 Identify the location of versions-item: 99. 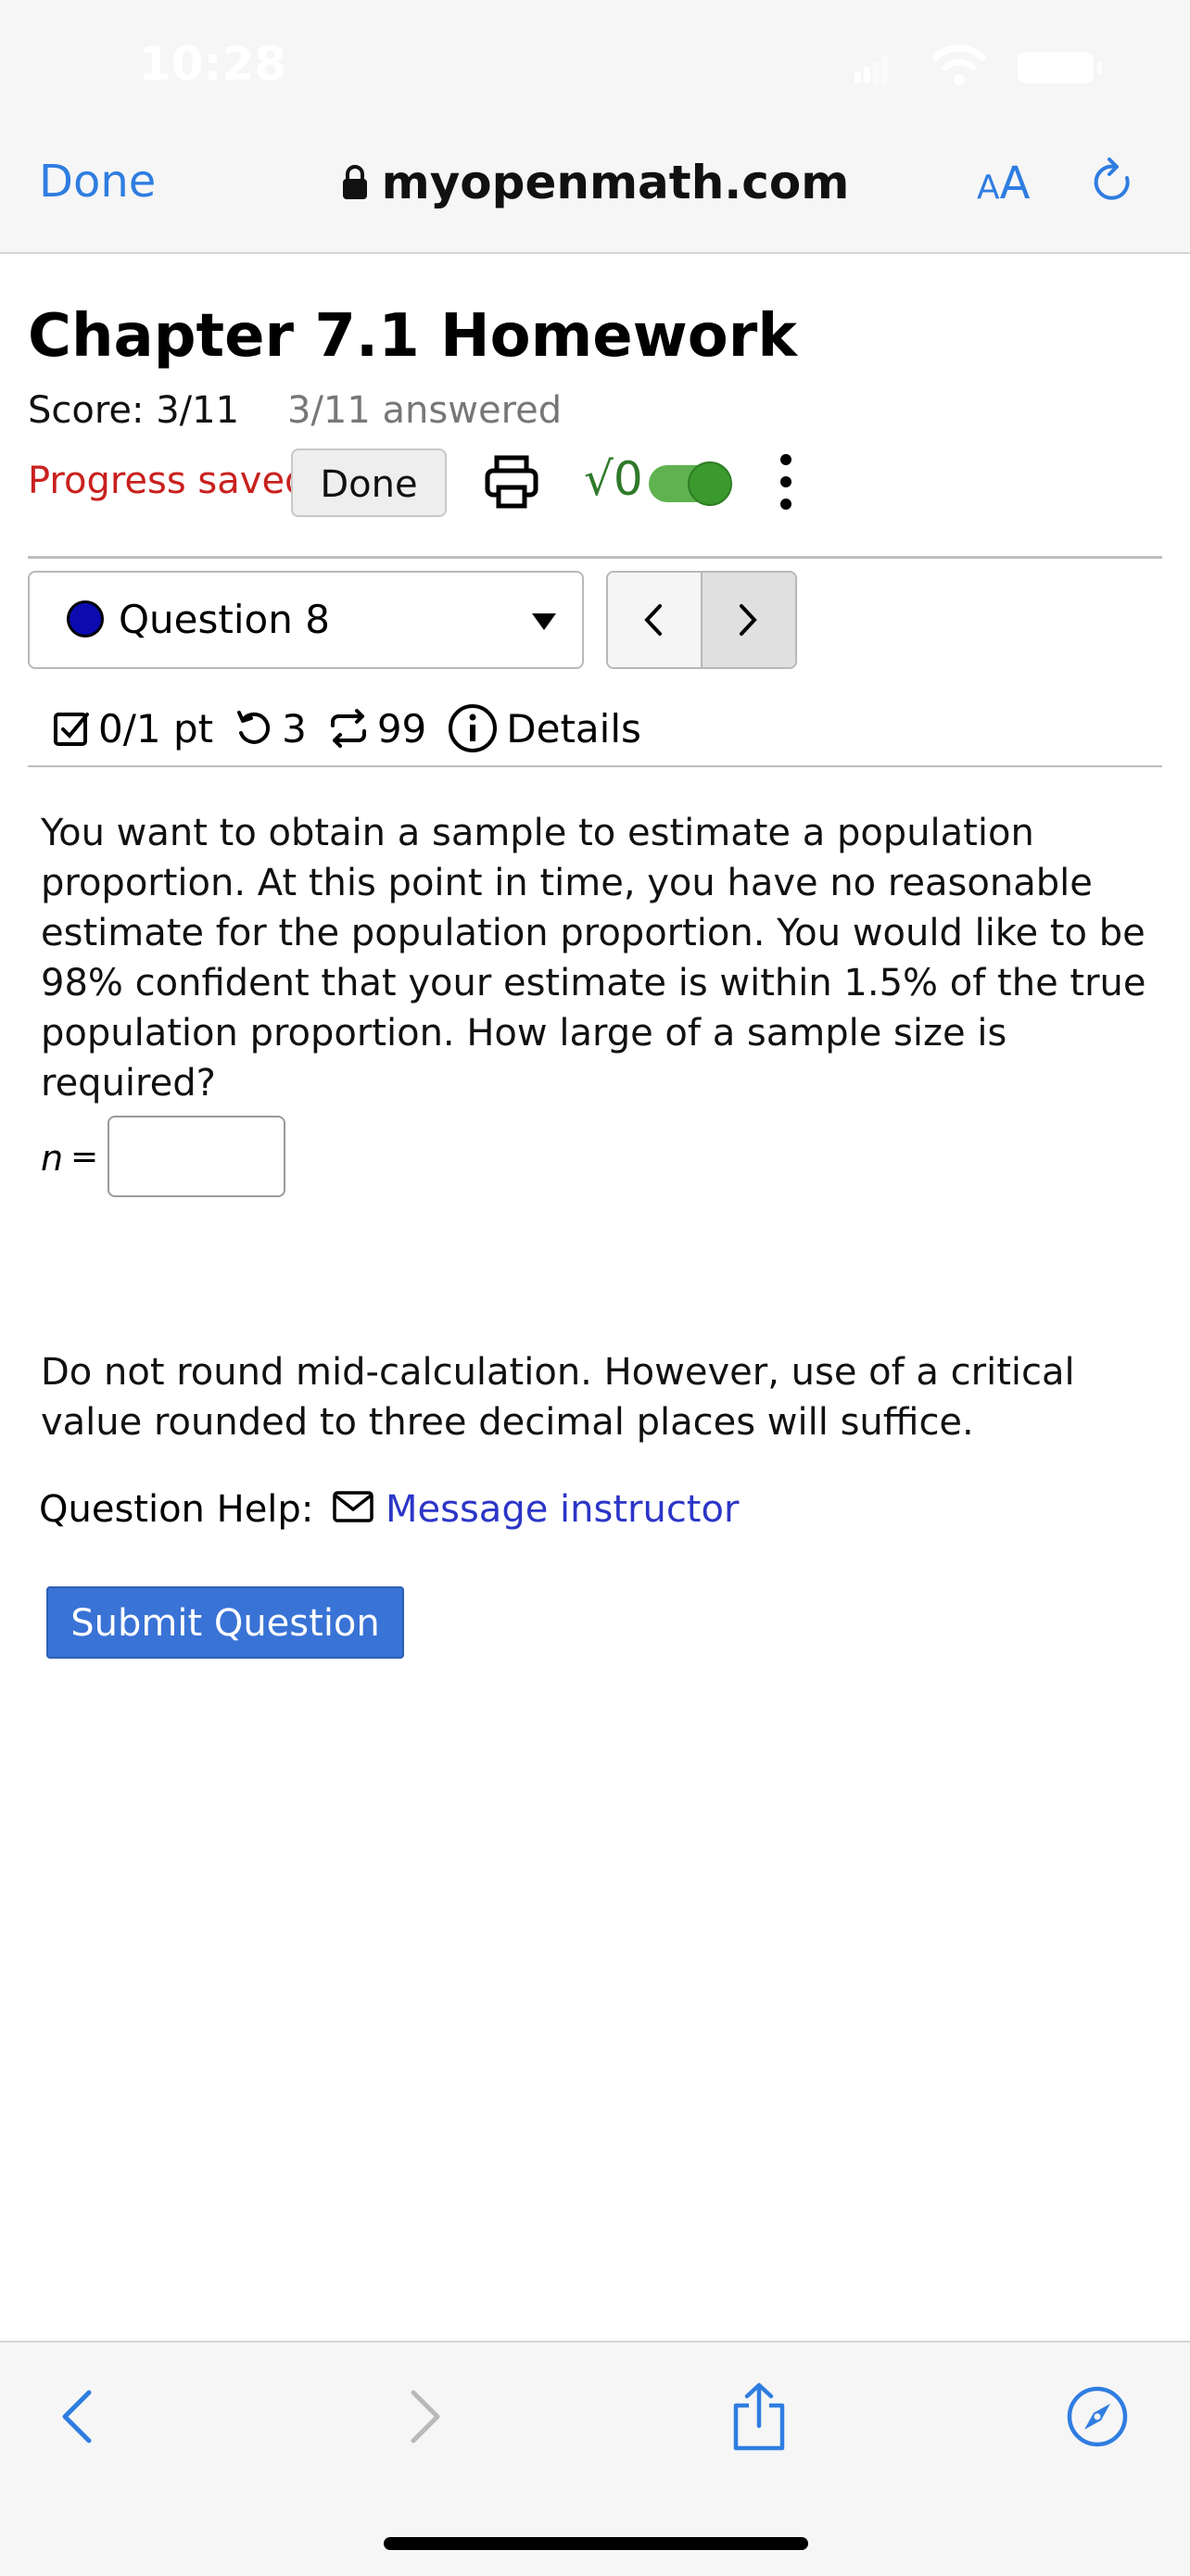
(376, 729).